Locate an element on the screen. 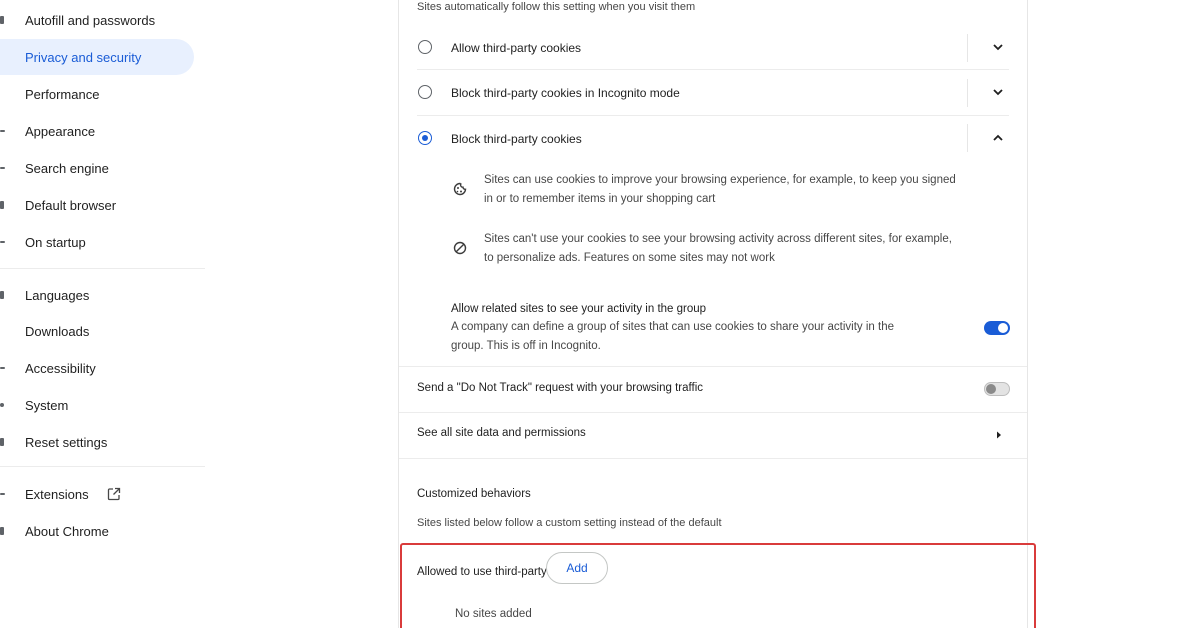 This screenshot has width=1196, height=628. sidebar-item-about: About Chrome is located at coordinates (97, 531).